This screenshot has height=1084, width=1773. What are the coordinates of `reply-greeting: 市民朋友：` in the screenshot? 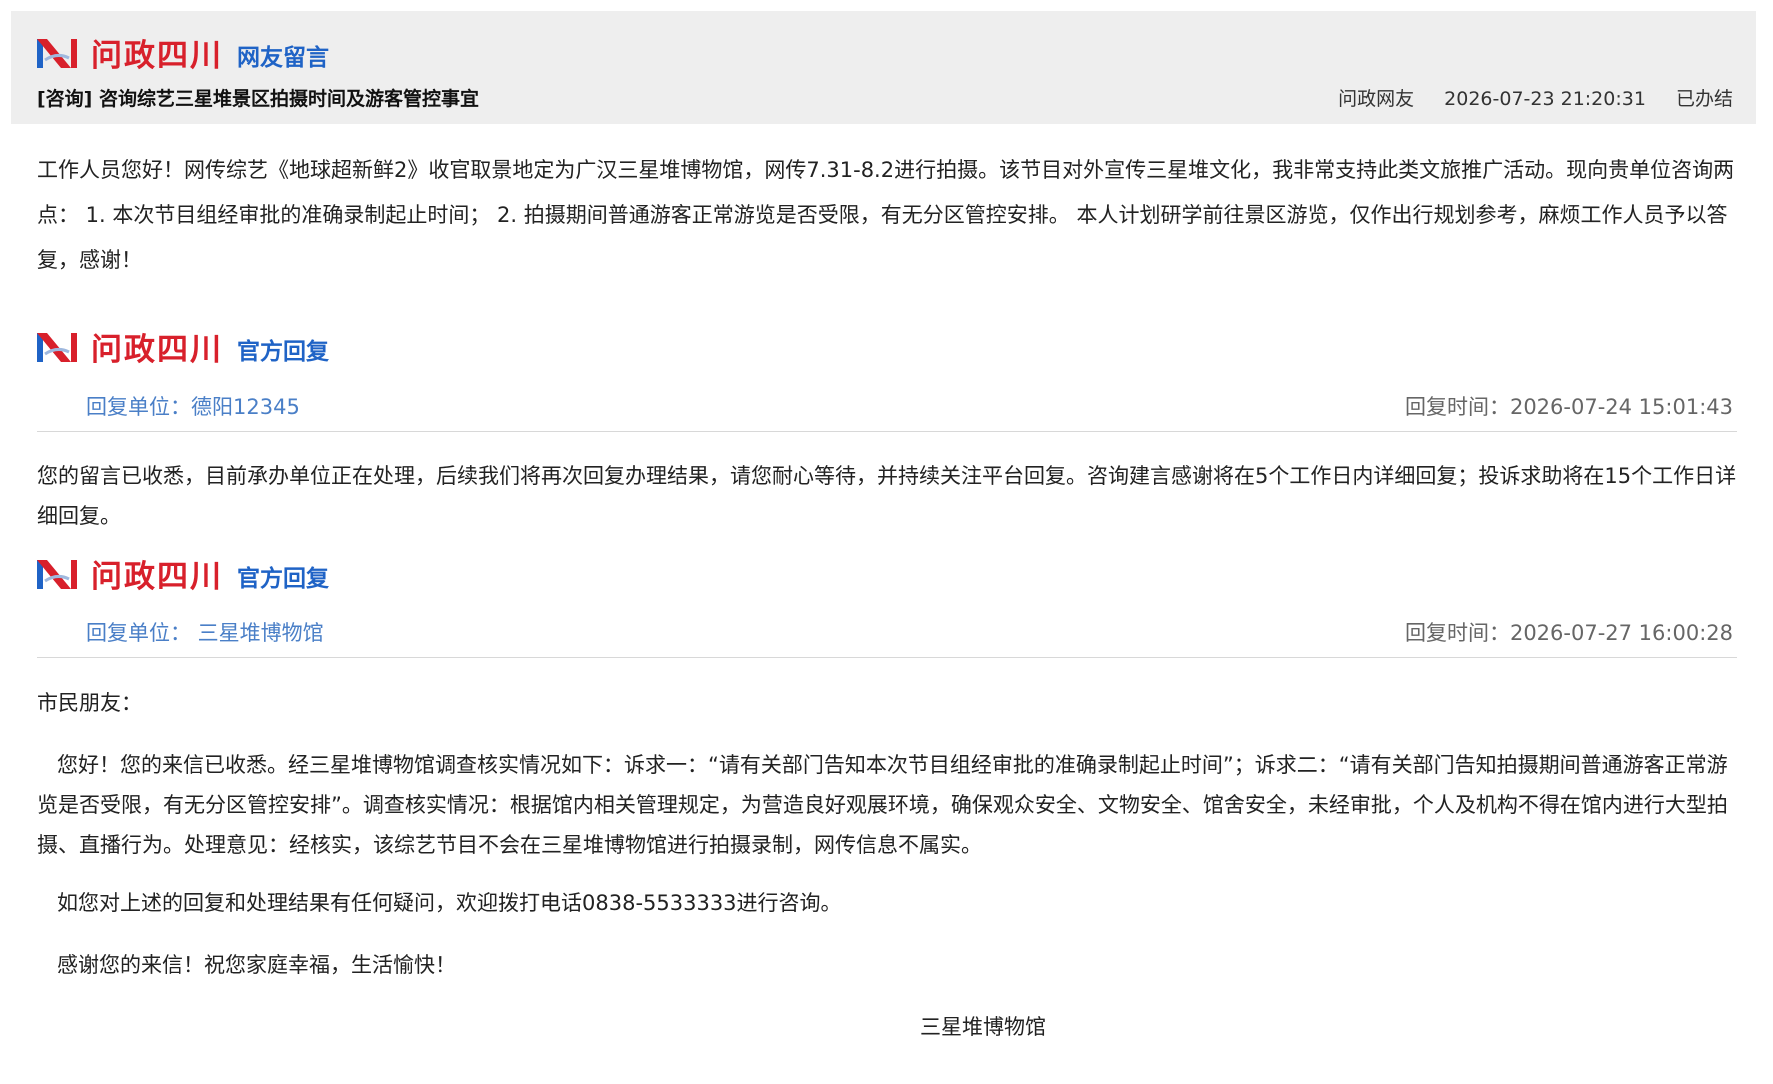 It's located at (89, 703).